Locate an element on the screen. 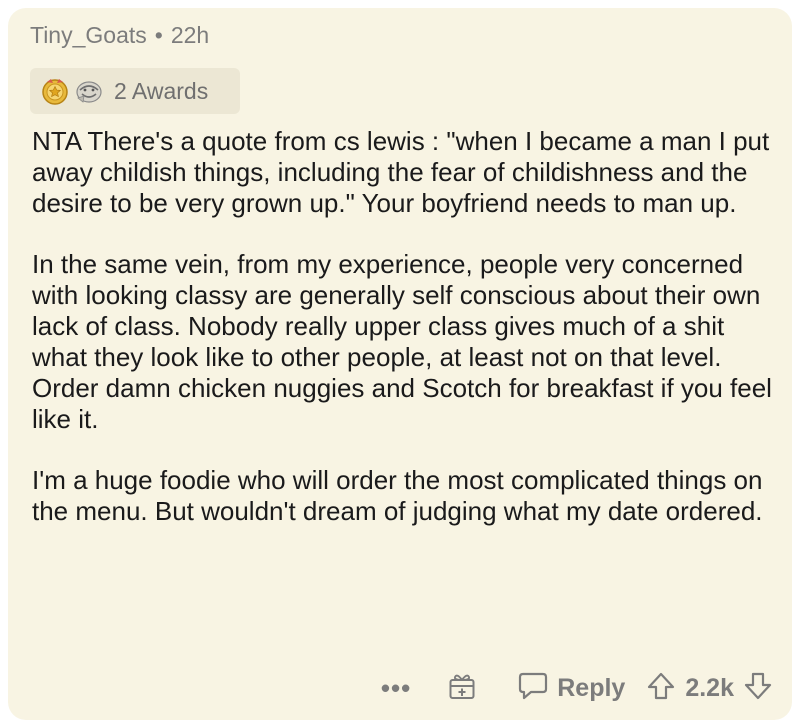 This screenshot has width=800, height=724. silver-award-icon is located at coordinates (55, 91).